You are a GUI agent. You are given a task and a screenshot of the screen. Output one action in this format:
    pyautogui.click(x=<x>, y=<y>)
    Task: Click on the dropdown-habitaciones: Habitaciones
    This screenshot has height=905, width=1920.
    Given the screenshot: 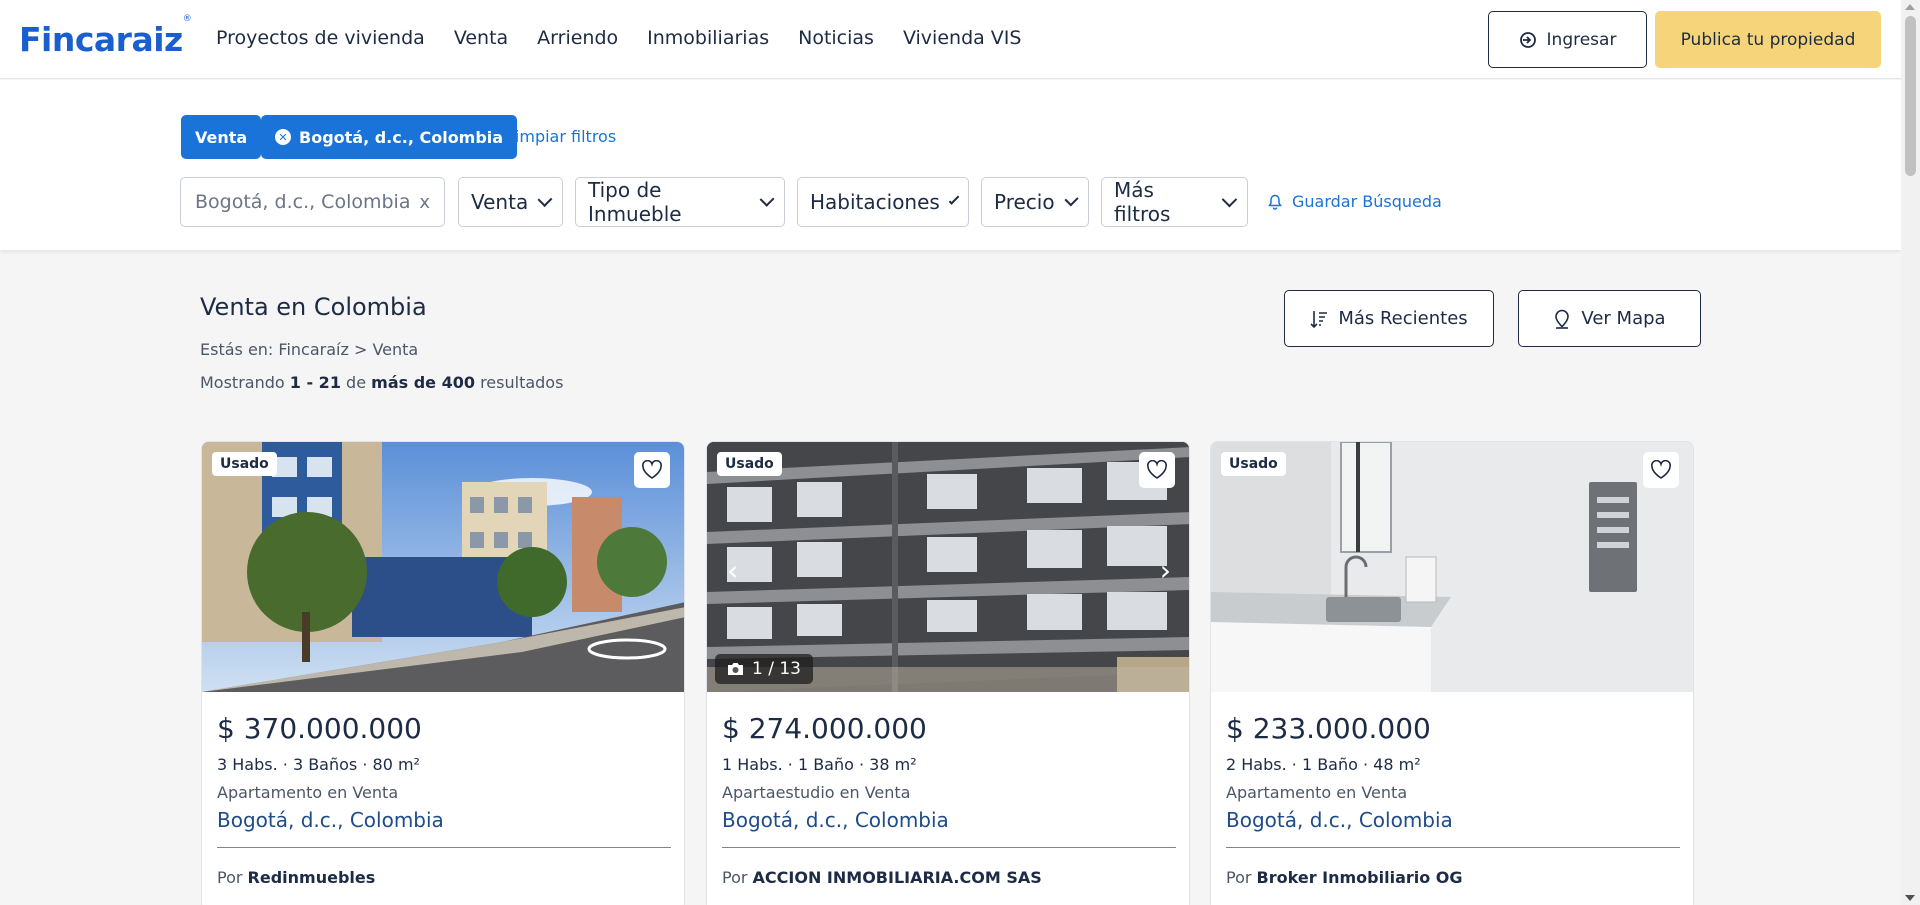 What is the action you would take?
    pyautogui.click(x=883, y=202)
    